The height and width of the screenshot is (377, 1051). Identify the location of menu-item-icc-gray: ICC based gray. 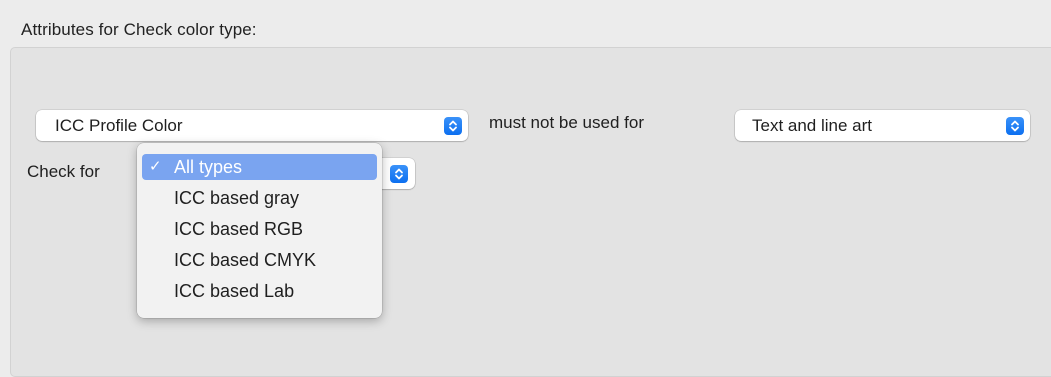
(259, 198).